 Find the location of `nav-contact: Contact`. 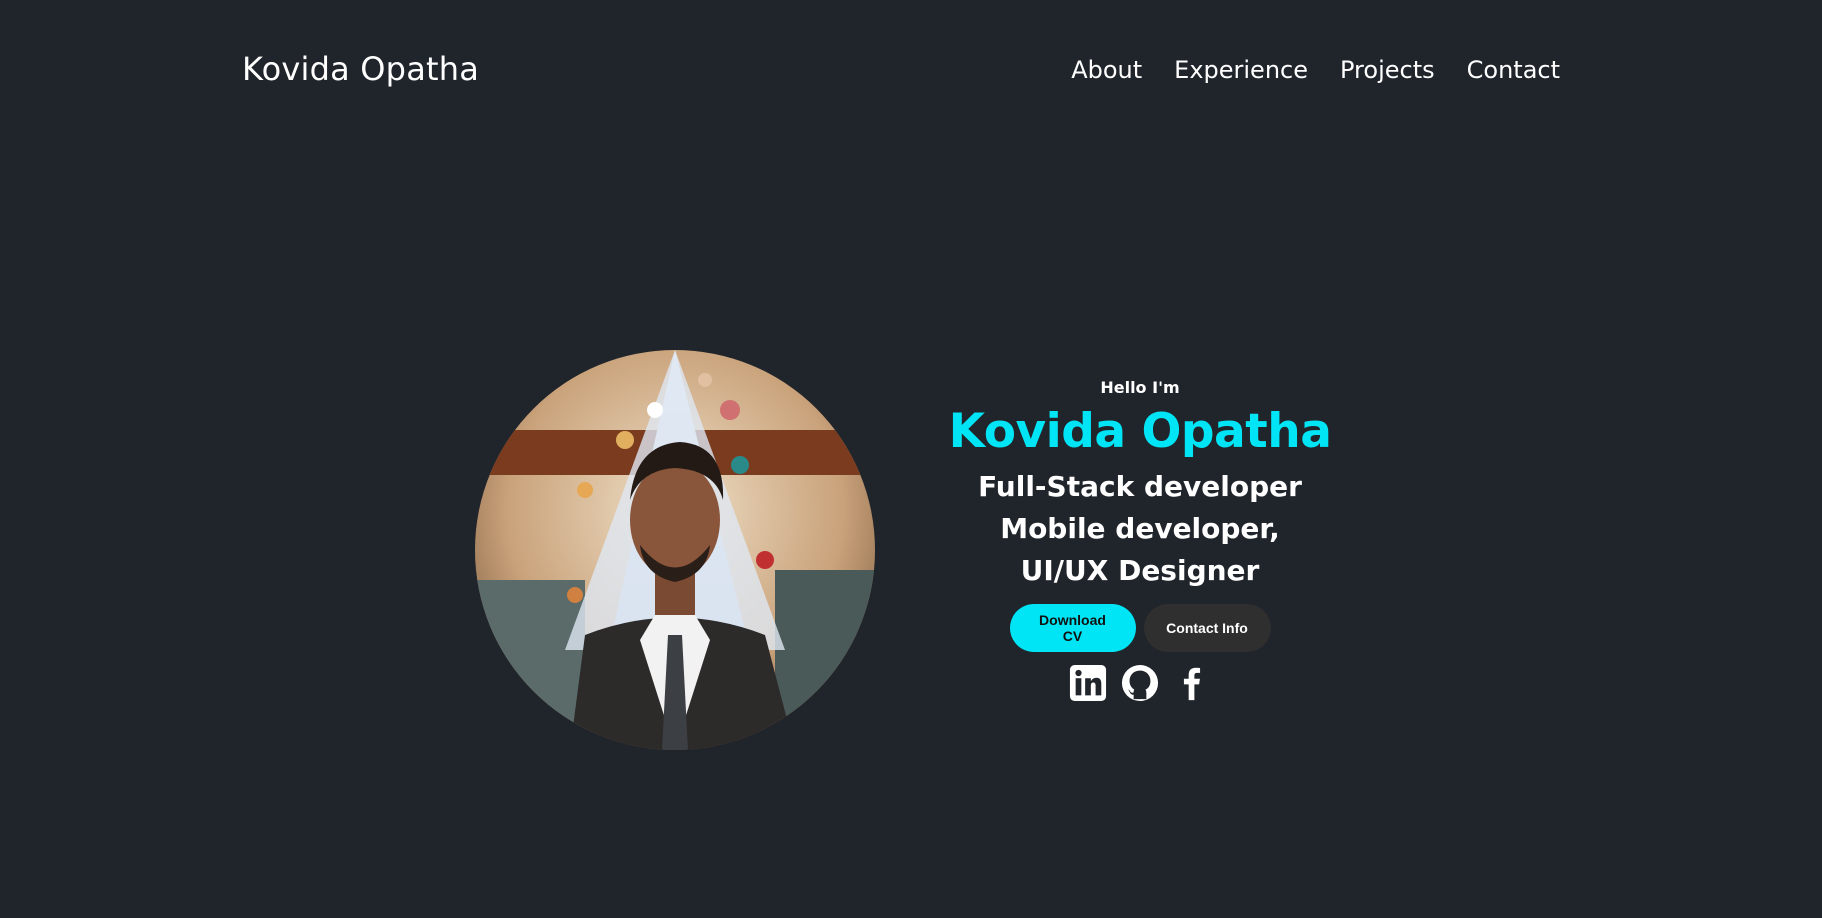

nav-contact: Contact is located at coordinates (1513, 70).